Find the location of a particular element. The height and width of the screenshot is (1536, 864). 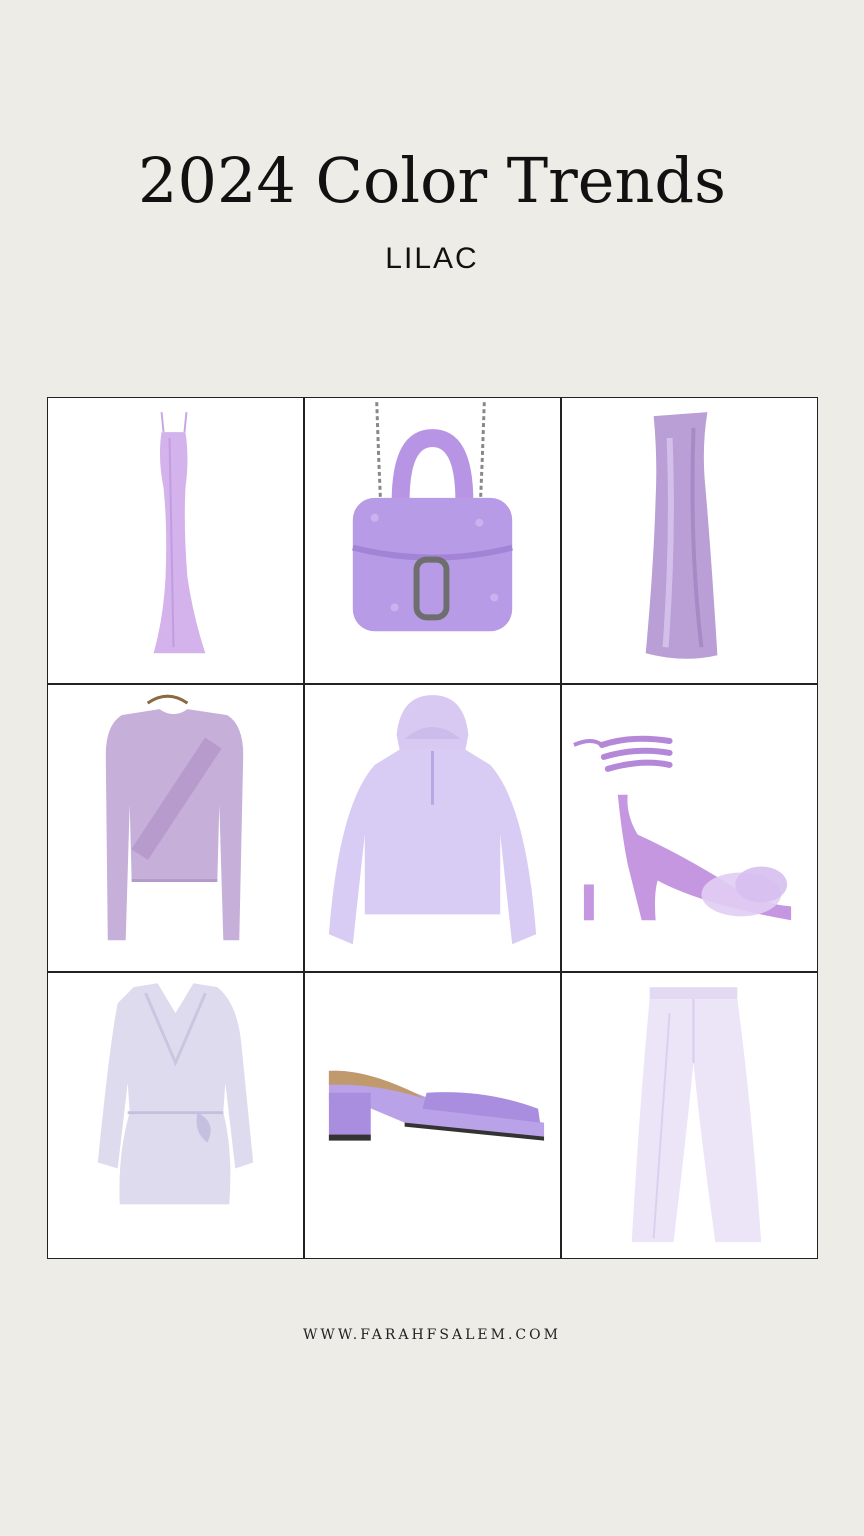

lace-up-heeled-sandal-icon is located at coordinates (682, 828).